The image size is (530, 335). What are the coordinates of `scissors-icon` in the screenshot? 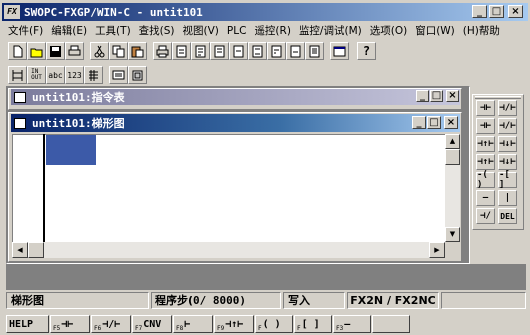 It's located at (99, 51).